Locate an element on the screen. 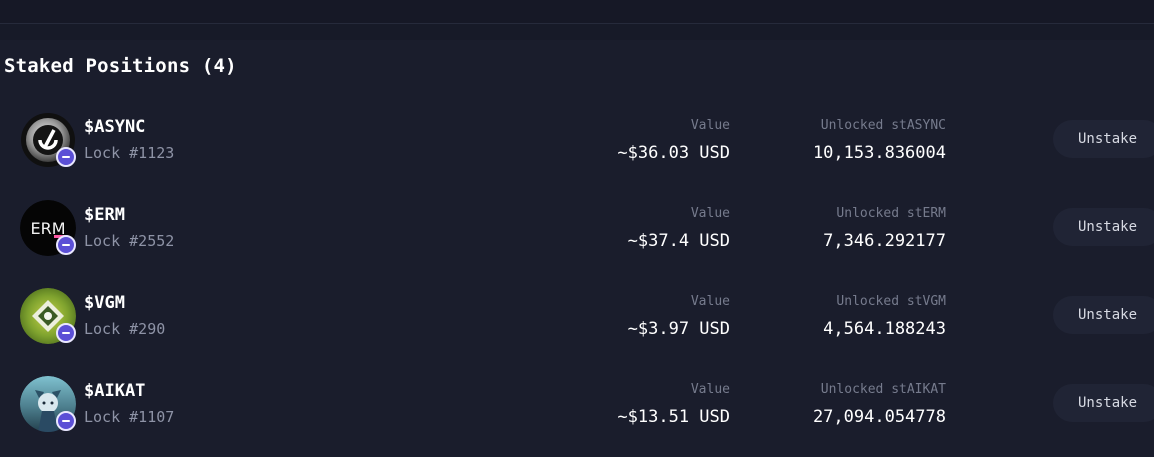 This screenshot has height=457, width=1154. token-ticker: $AIKAT is located at coordinates (115, 391).